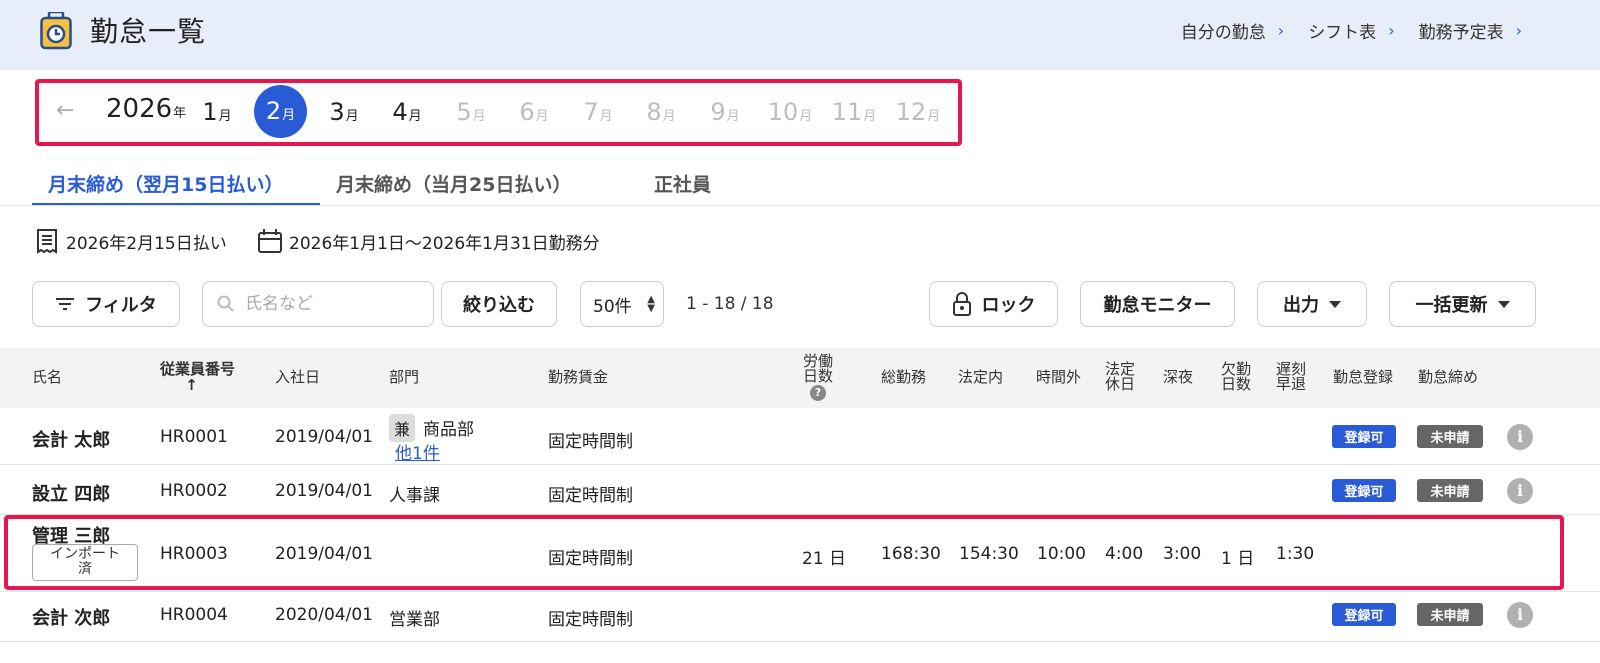 This screenshot has width=1600, height=663. What do you see at coordinates (800, 35) in the screenshot?
I see `app-header: 勤怠一覧 自分の勤怠 › シフト表 › 勤務予定表 ›` at bounding box center [800, 35].